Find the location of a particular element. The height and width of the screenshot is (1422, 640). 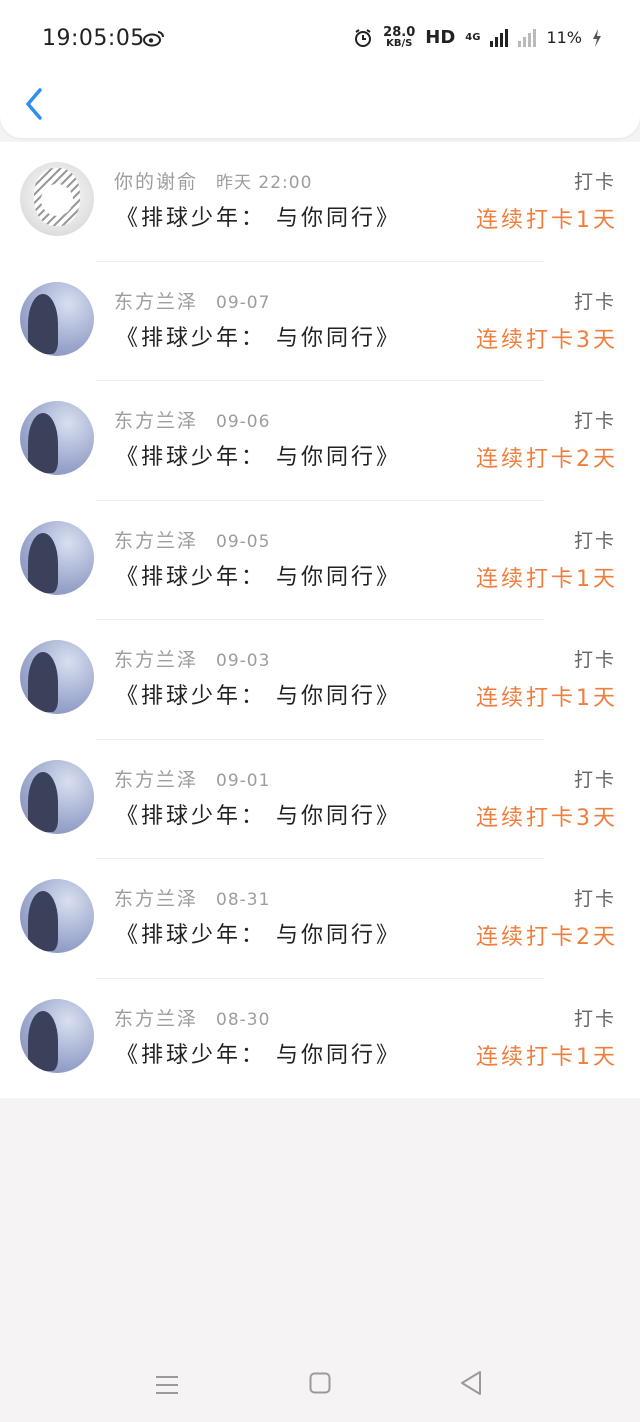

row-meta: 东方兰泽 08-31 is located at coordinates (192, 897).